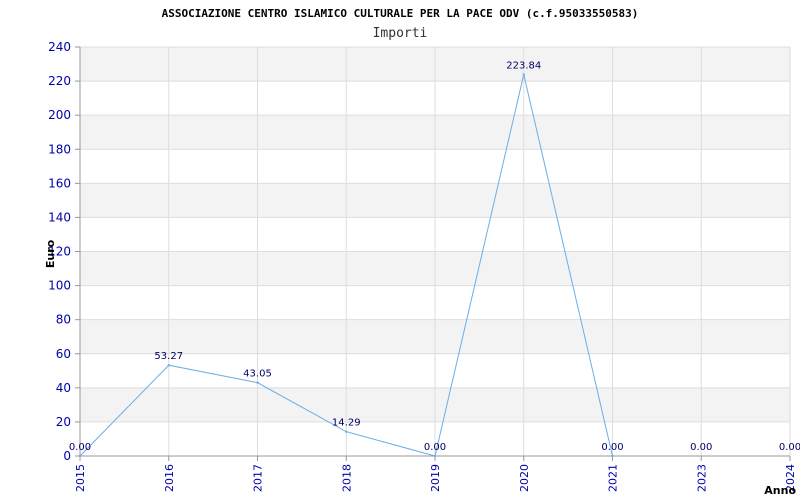 The height and width of the screenshot is (500, 800). I want to click on y-tick-label: 180, so click(59, 149).